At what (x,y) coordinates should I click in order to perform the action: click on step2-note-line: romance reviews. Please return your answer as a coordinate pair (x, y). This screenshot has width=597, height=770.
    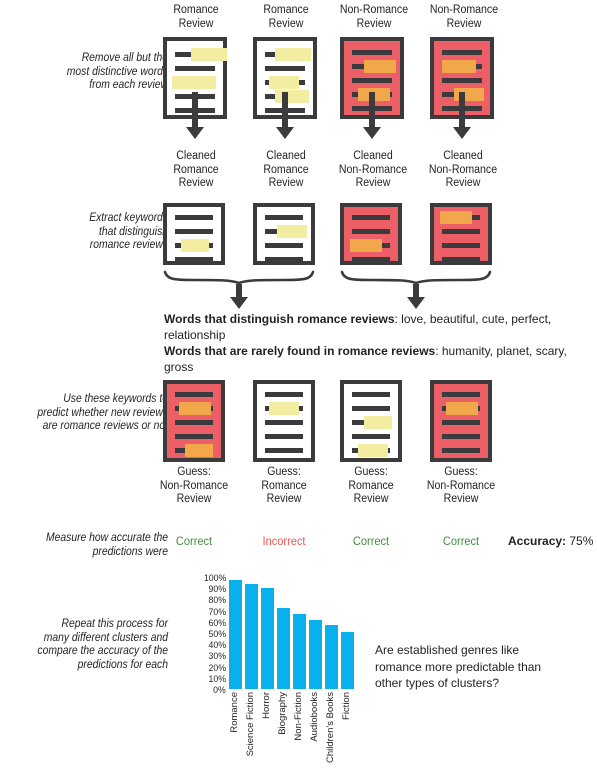
    Looking at the image, I should click on (128, 245).